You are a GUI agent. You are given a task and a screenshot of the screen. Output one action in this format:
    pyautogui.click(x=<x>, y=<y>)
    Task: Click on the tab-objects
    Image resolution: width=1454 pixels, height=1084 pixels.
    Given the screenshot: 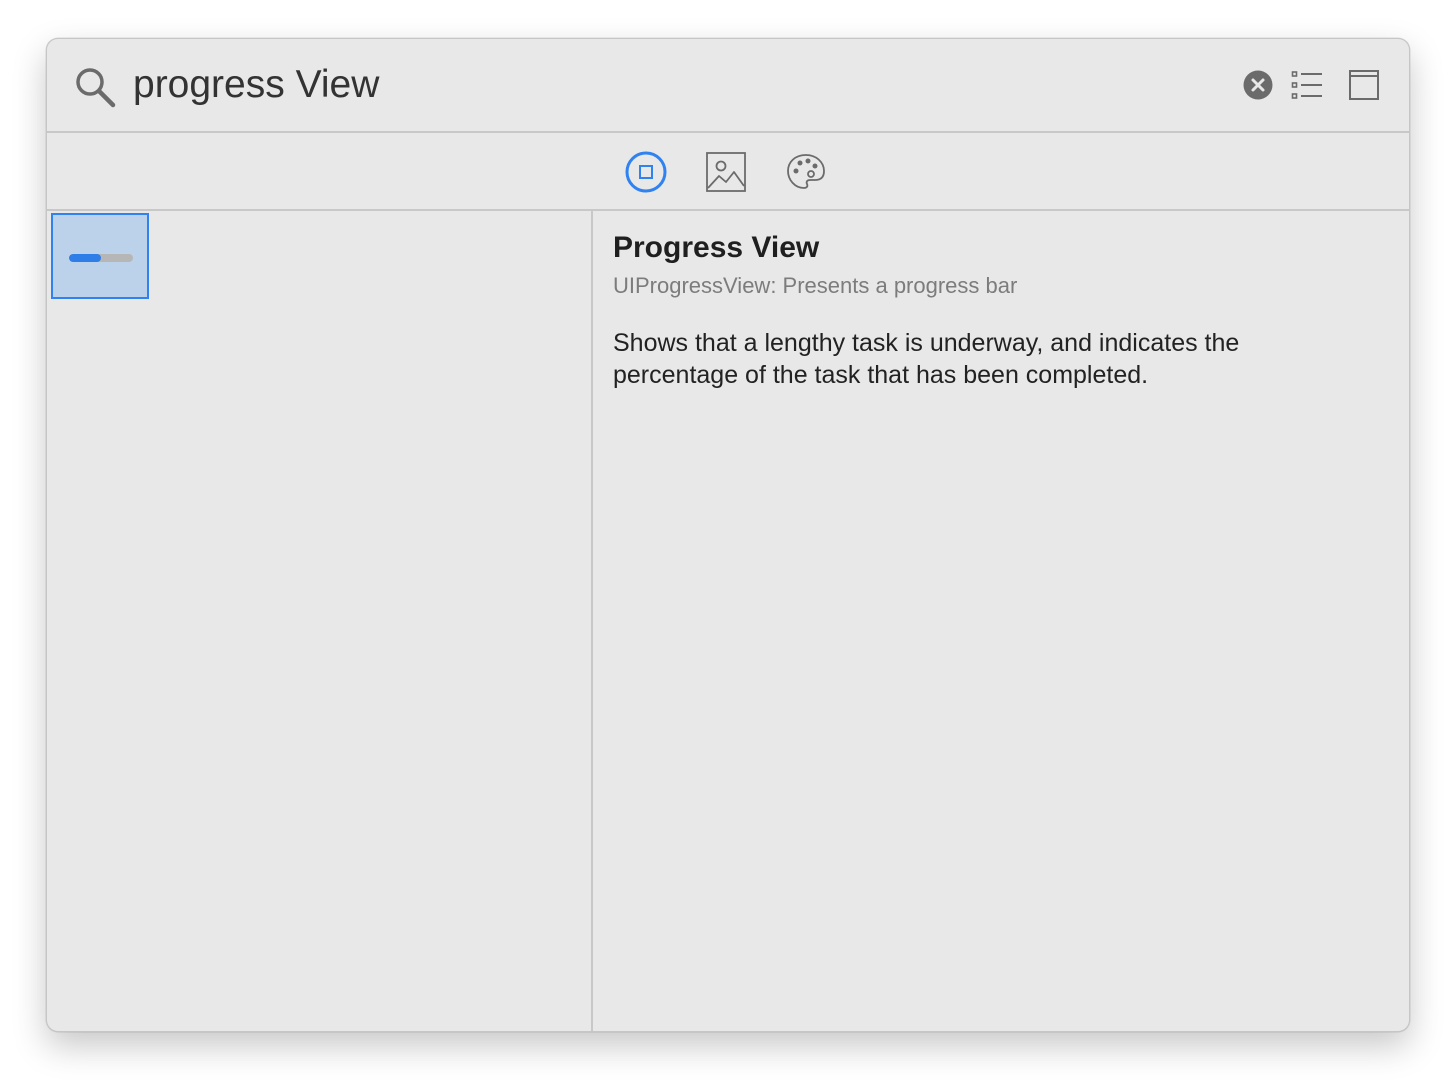 What is the action you would take?
    pyautogui.click(x=646, y=172)
    